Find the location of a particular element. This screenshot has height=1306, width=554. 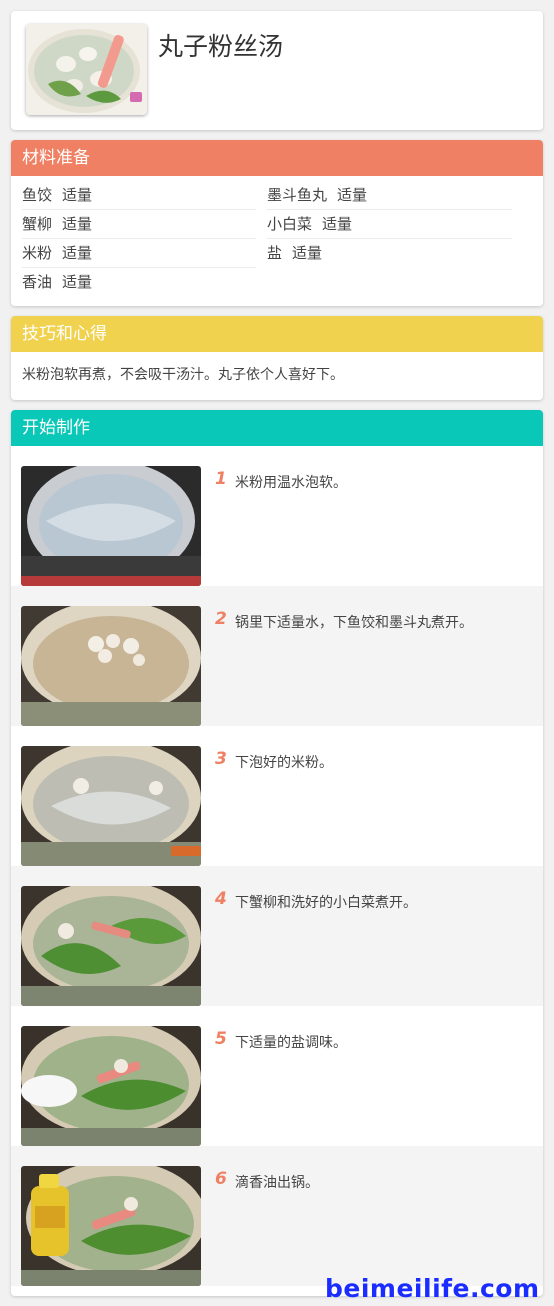

steps-heading: 开始制作 is located at coordinates (277, 428).